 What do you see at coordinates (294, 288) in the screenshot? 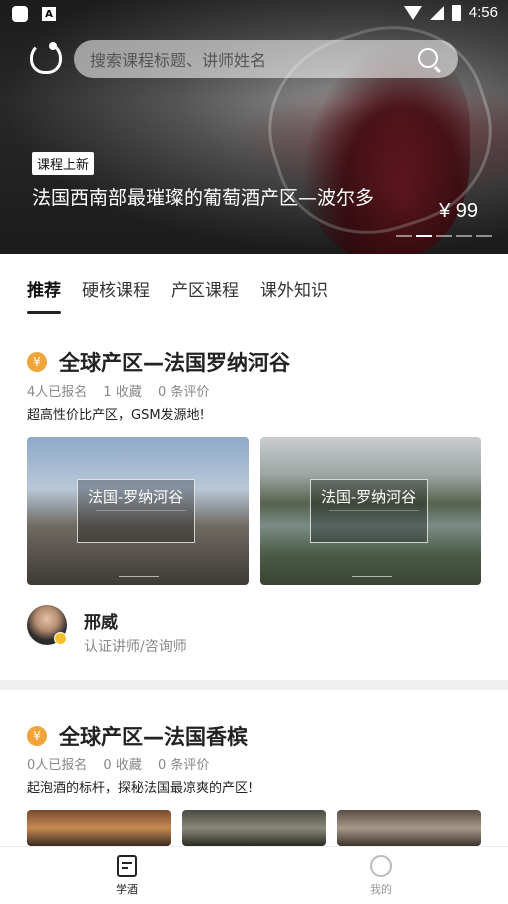
I see `tab-extra-knowledge: 课外知识` at bounding box center [294, 288].